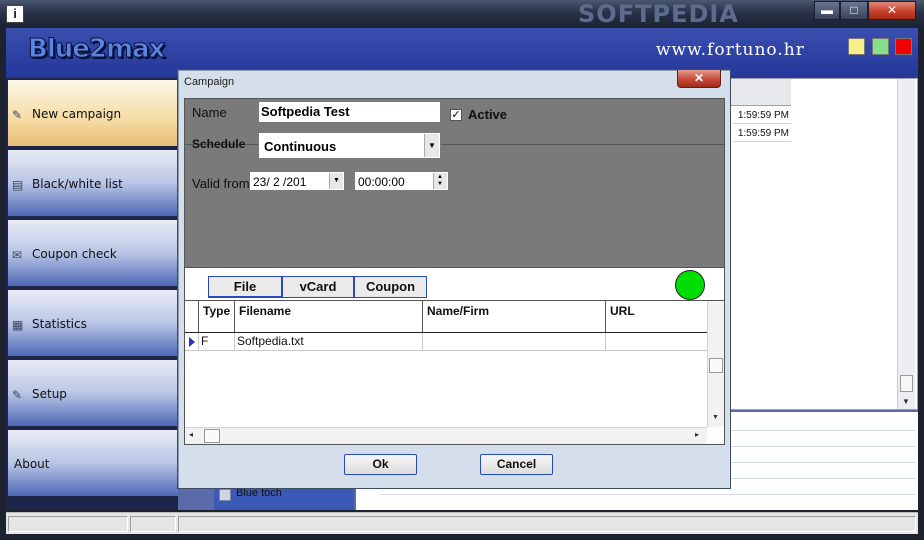 The width and height of the screenshot is (924, 540). Describe the element at coordinates (93, 394) in the screenshot. I see `sidebar-item-setup: ✎ Setup` at that location.